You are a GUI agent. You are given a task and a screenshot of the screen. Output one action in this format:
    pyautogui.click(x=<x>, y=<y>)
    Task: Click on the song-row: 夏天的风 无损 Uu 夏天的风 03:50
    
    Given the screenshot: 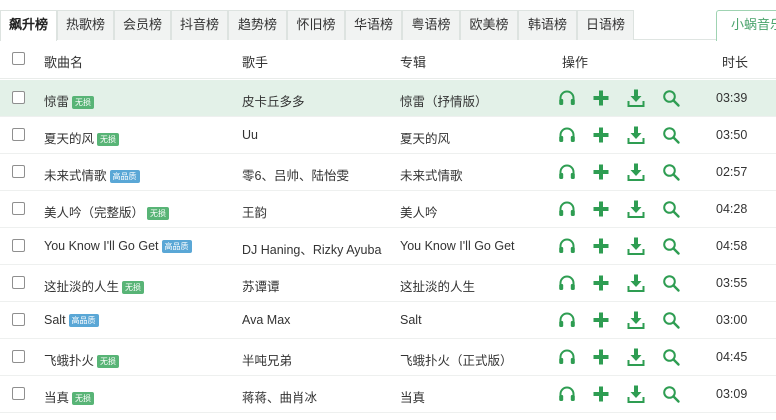 What is the action you would take?
    pyautogui.click(x=388, y=135)
    